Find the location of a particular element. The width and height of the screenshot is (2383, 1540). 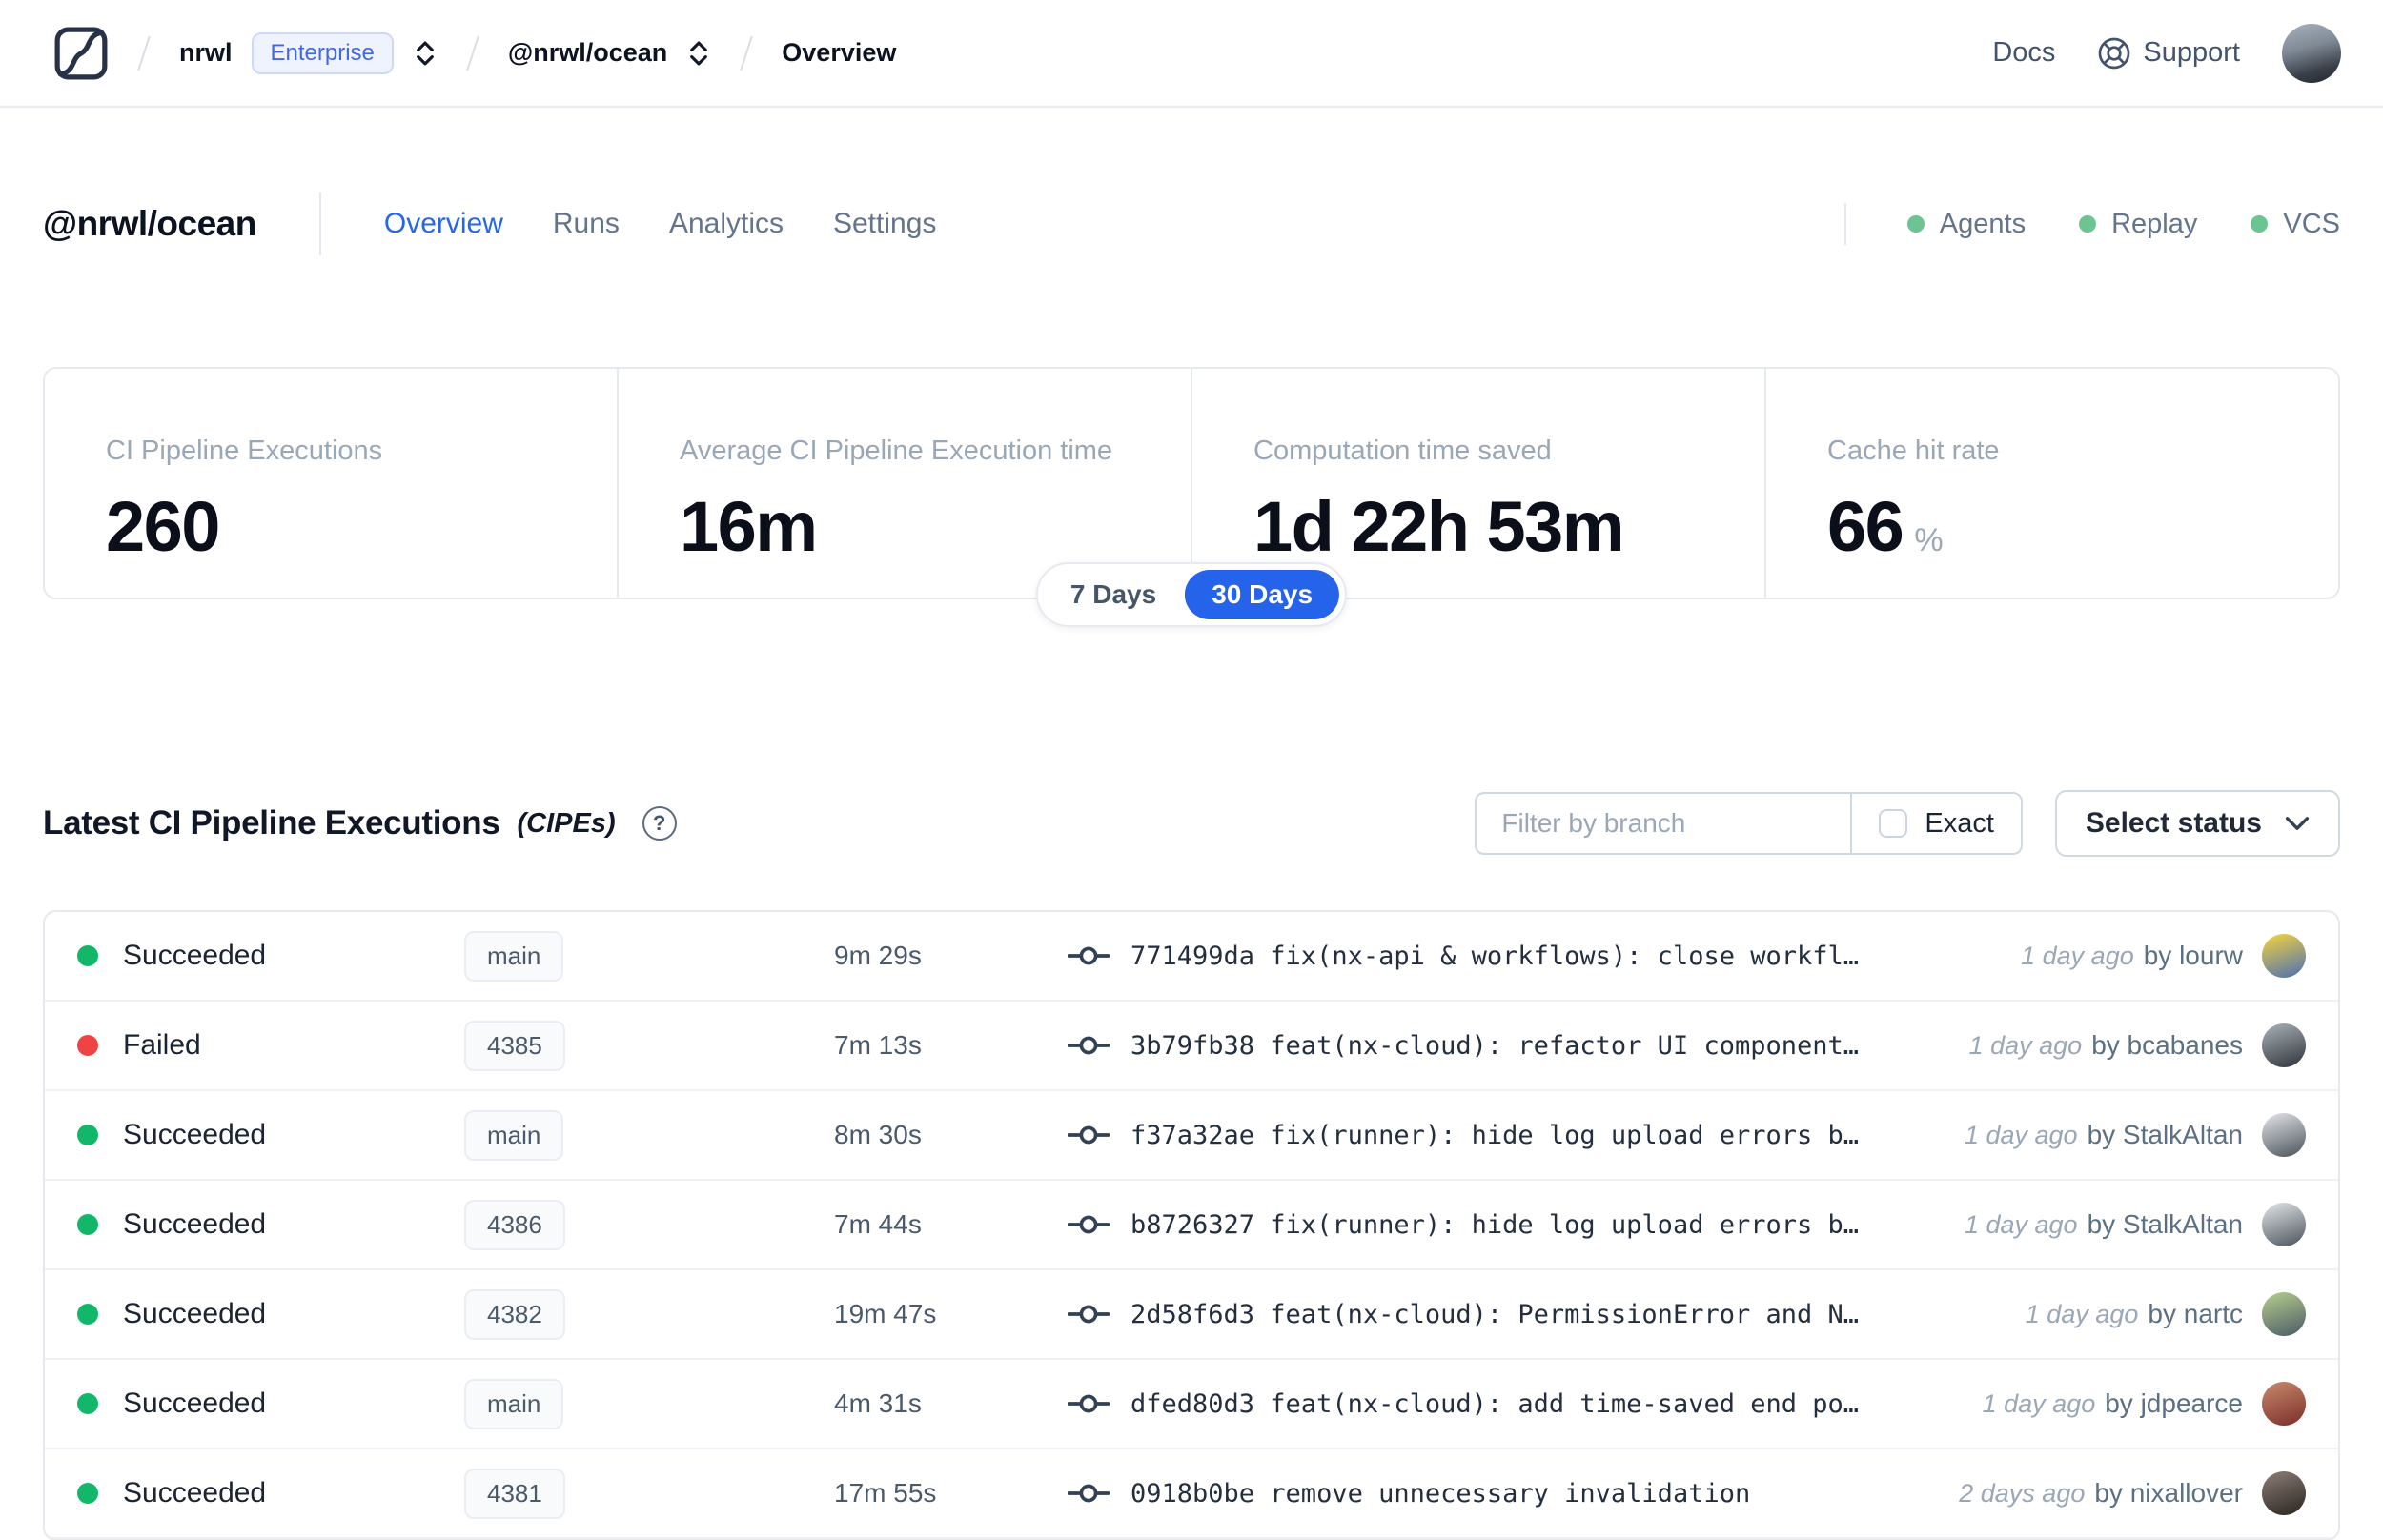

support-link: Support is located at coordinates (2169, 53).